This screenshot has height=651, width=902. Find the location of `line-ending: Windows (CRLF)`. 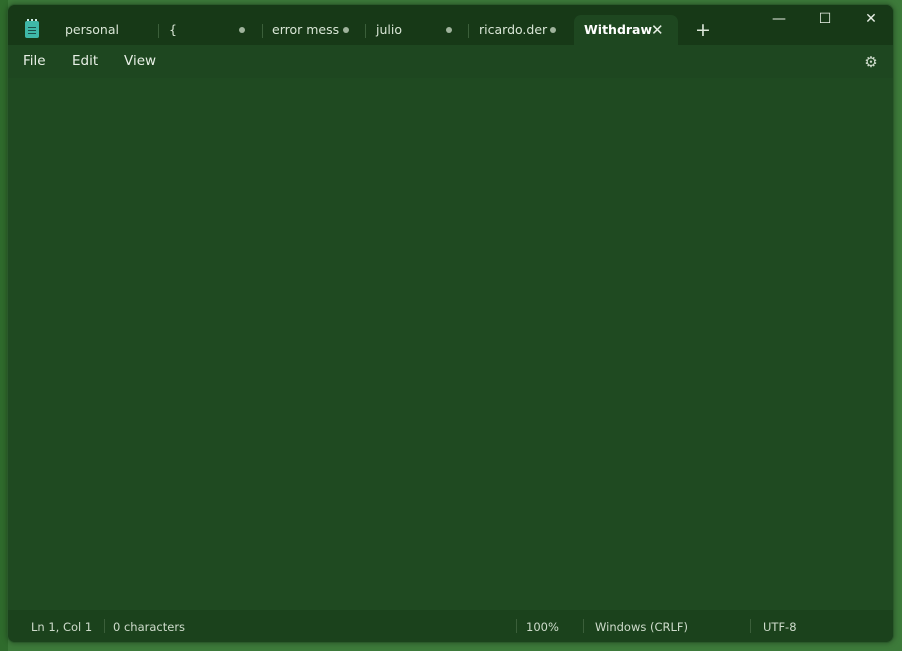

line-ending: Windows (CRLF) is located at coordinates (641, 627).